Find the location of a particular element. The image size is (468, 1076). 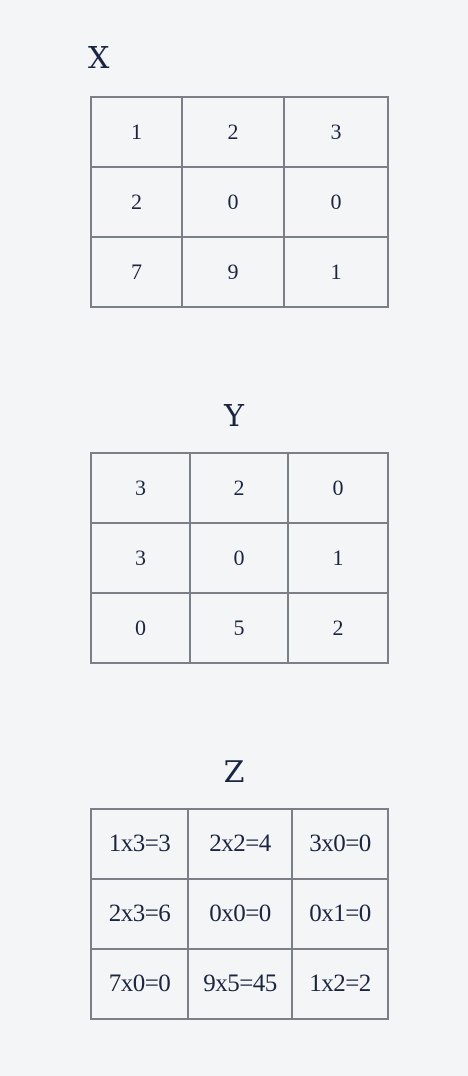

product-cell: 9x5=45 is located at coordinates (240, 984).